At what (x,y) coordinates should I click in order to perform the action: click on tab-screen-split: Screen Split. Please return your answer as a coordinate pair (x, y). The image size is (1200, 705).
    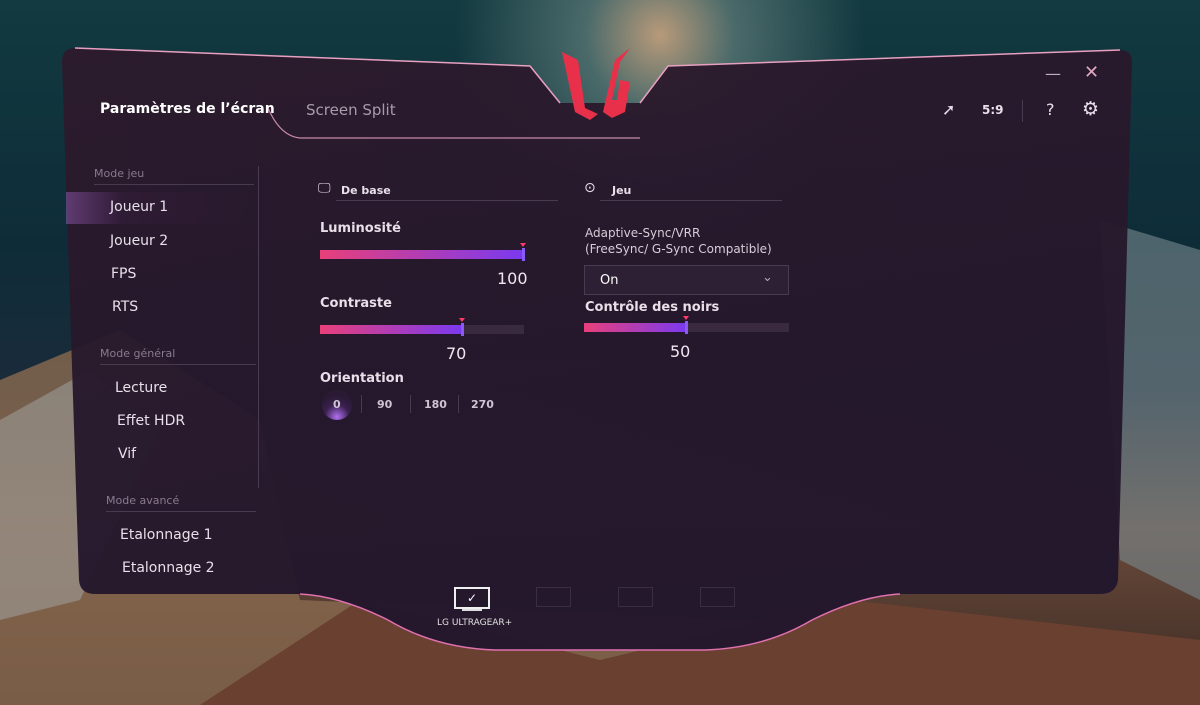
    Looking at the image, I should click on (351, 110).